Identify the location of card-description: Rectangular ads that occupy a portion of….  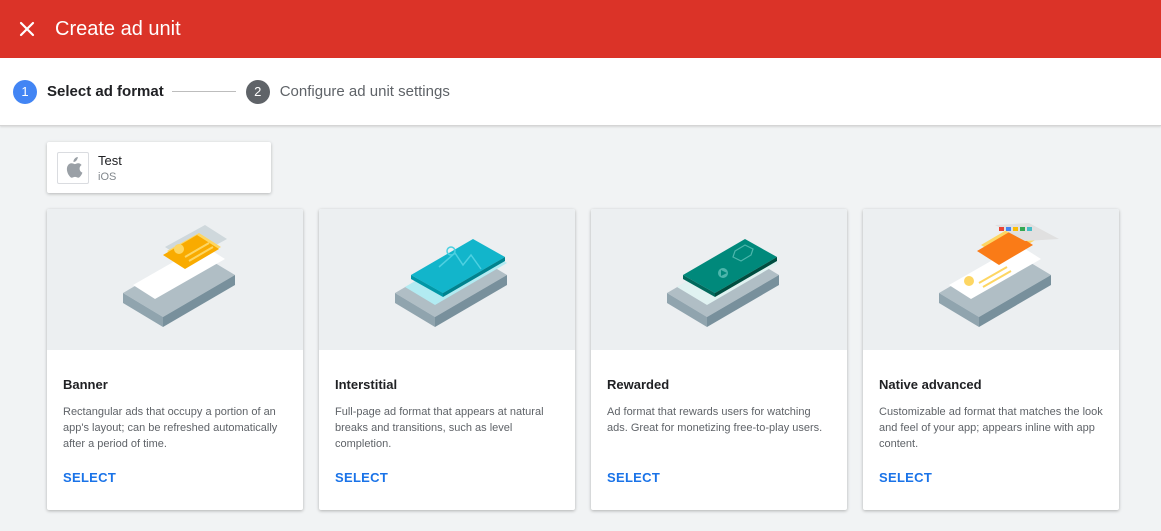
(170, 428).